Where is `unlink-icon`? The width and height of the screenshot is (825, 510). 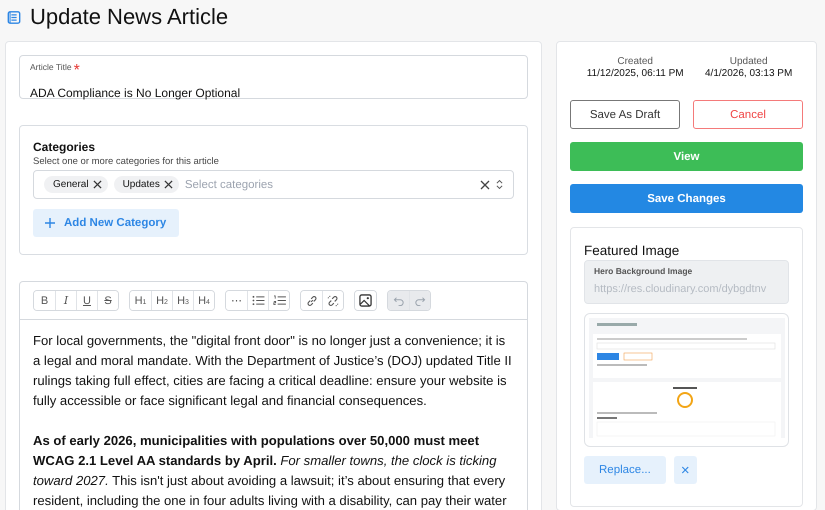
unlink-icon is located at coordinates (333, 300).